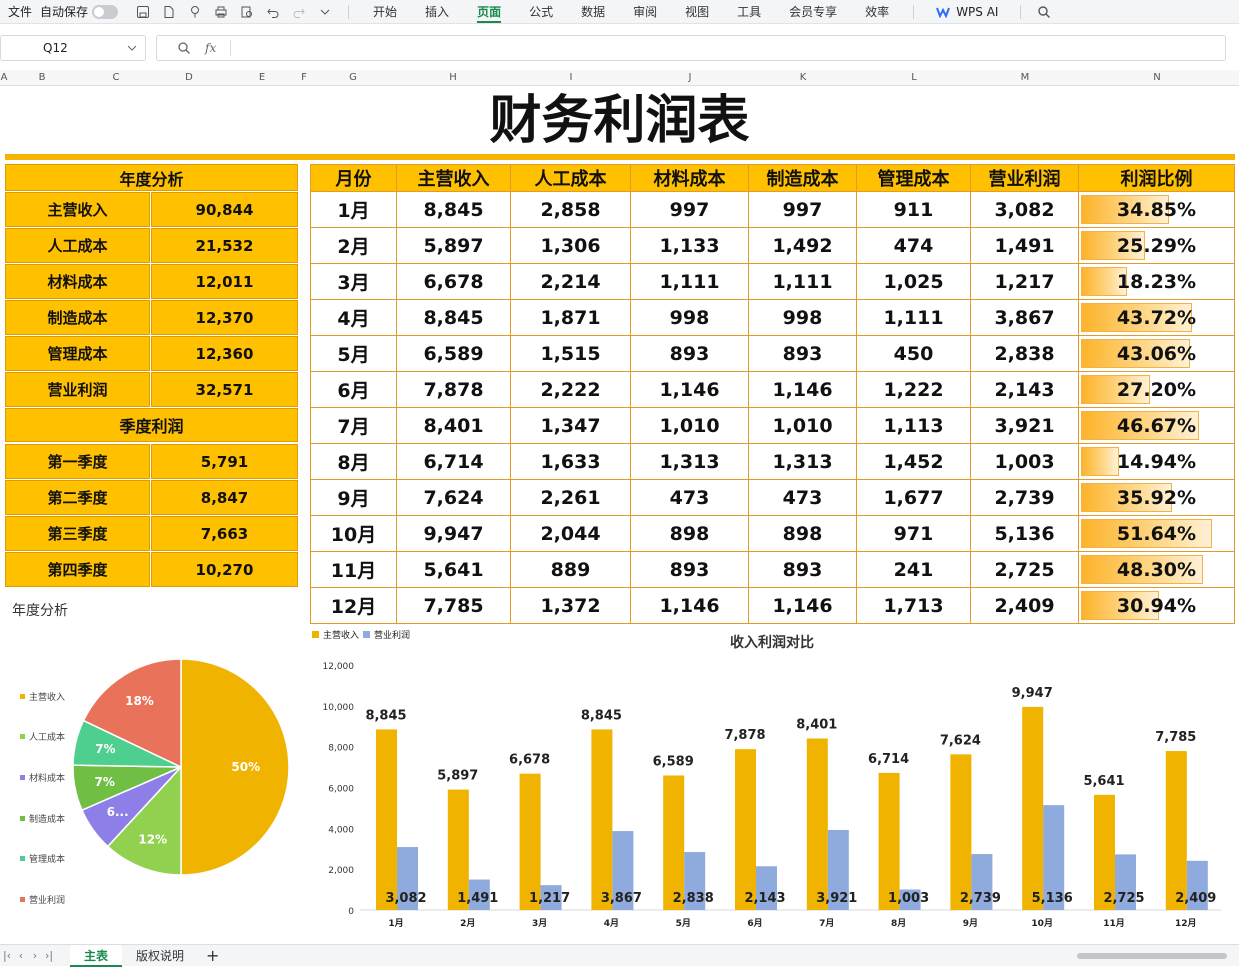 The height and width of the screenshot is (967, 1239). Describe the element at coordinates (1152, 956) in the screenshot. I see `horizontal-scrollbar` at that location.